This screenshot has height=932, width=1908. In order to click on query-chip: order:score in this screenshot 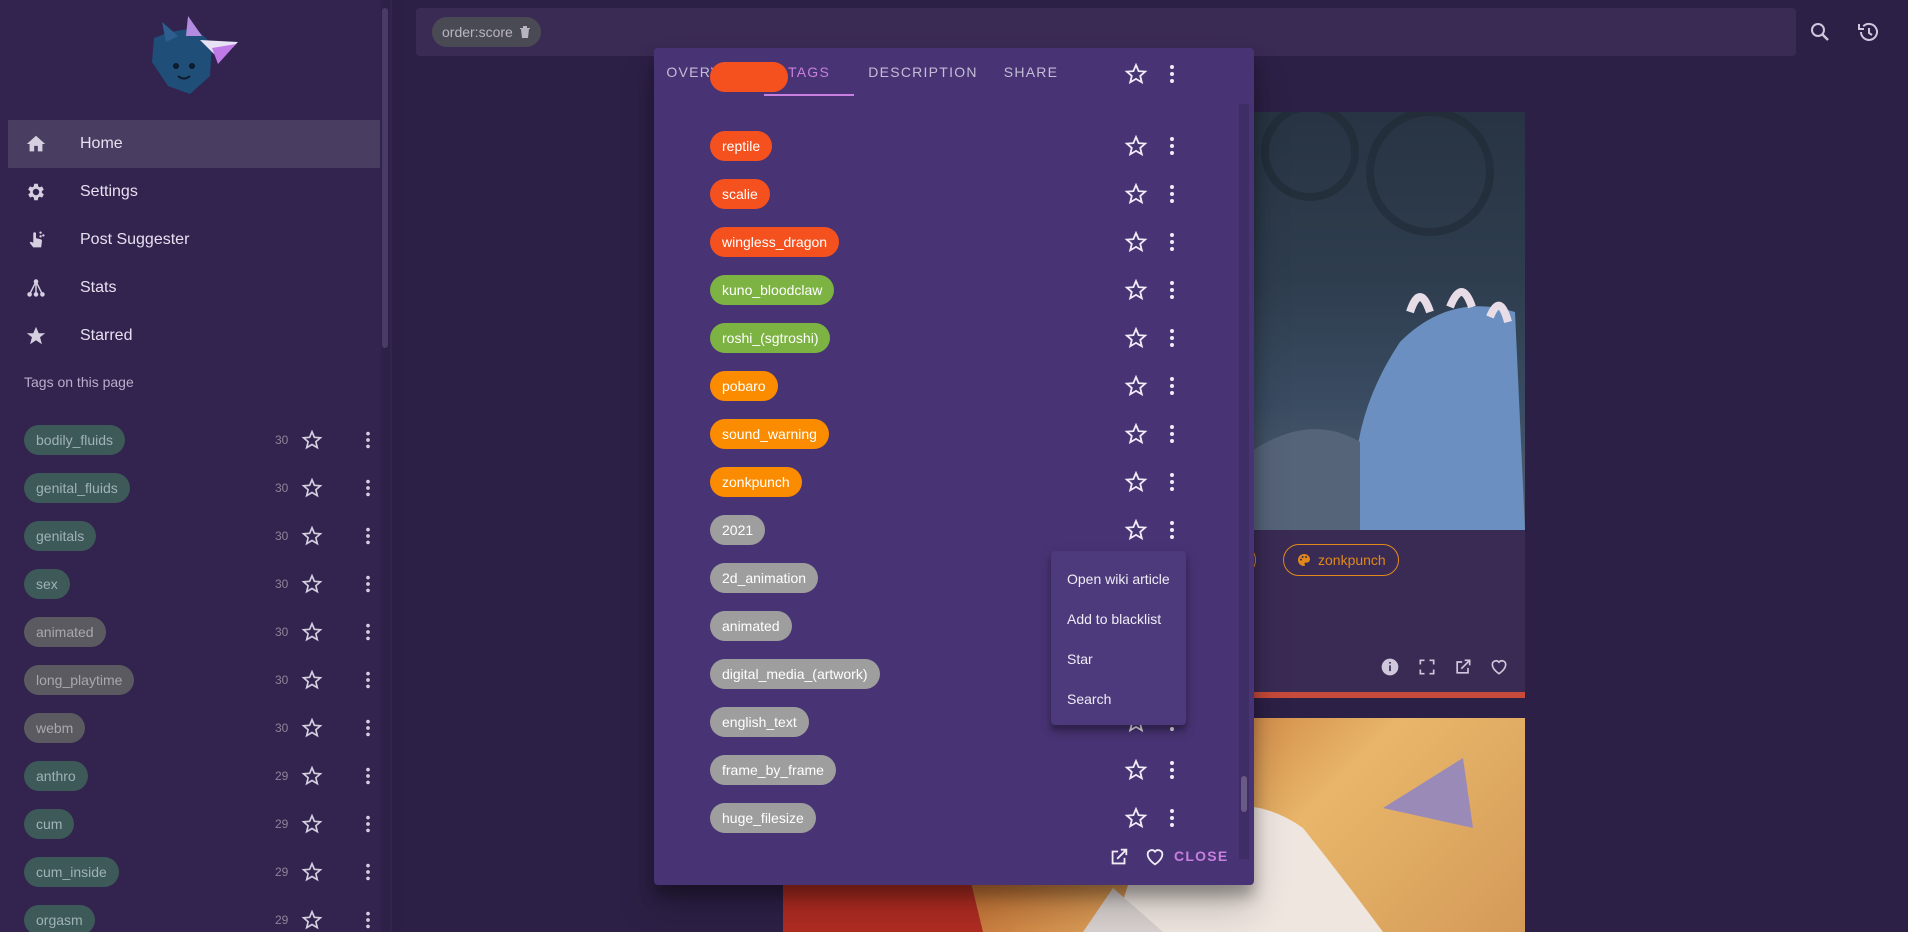, I will do `click(486, 32)`.